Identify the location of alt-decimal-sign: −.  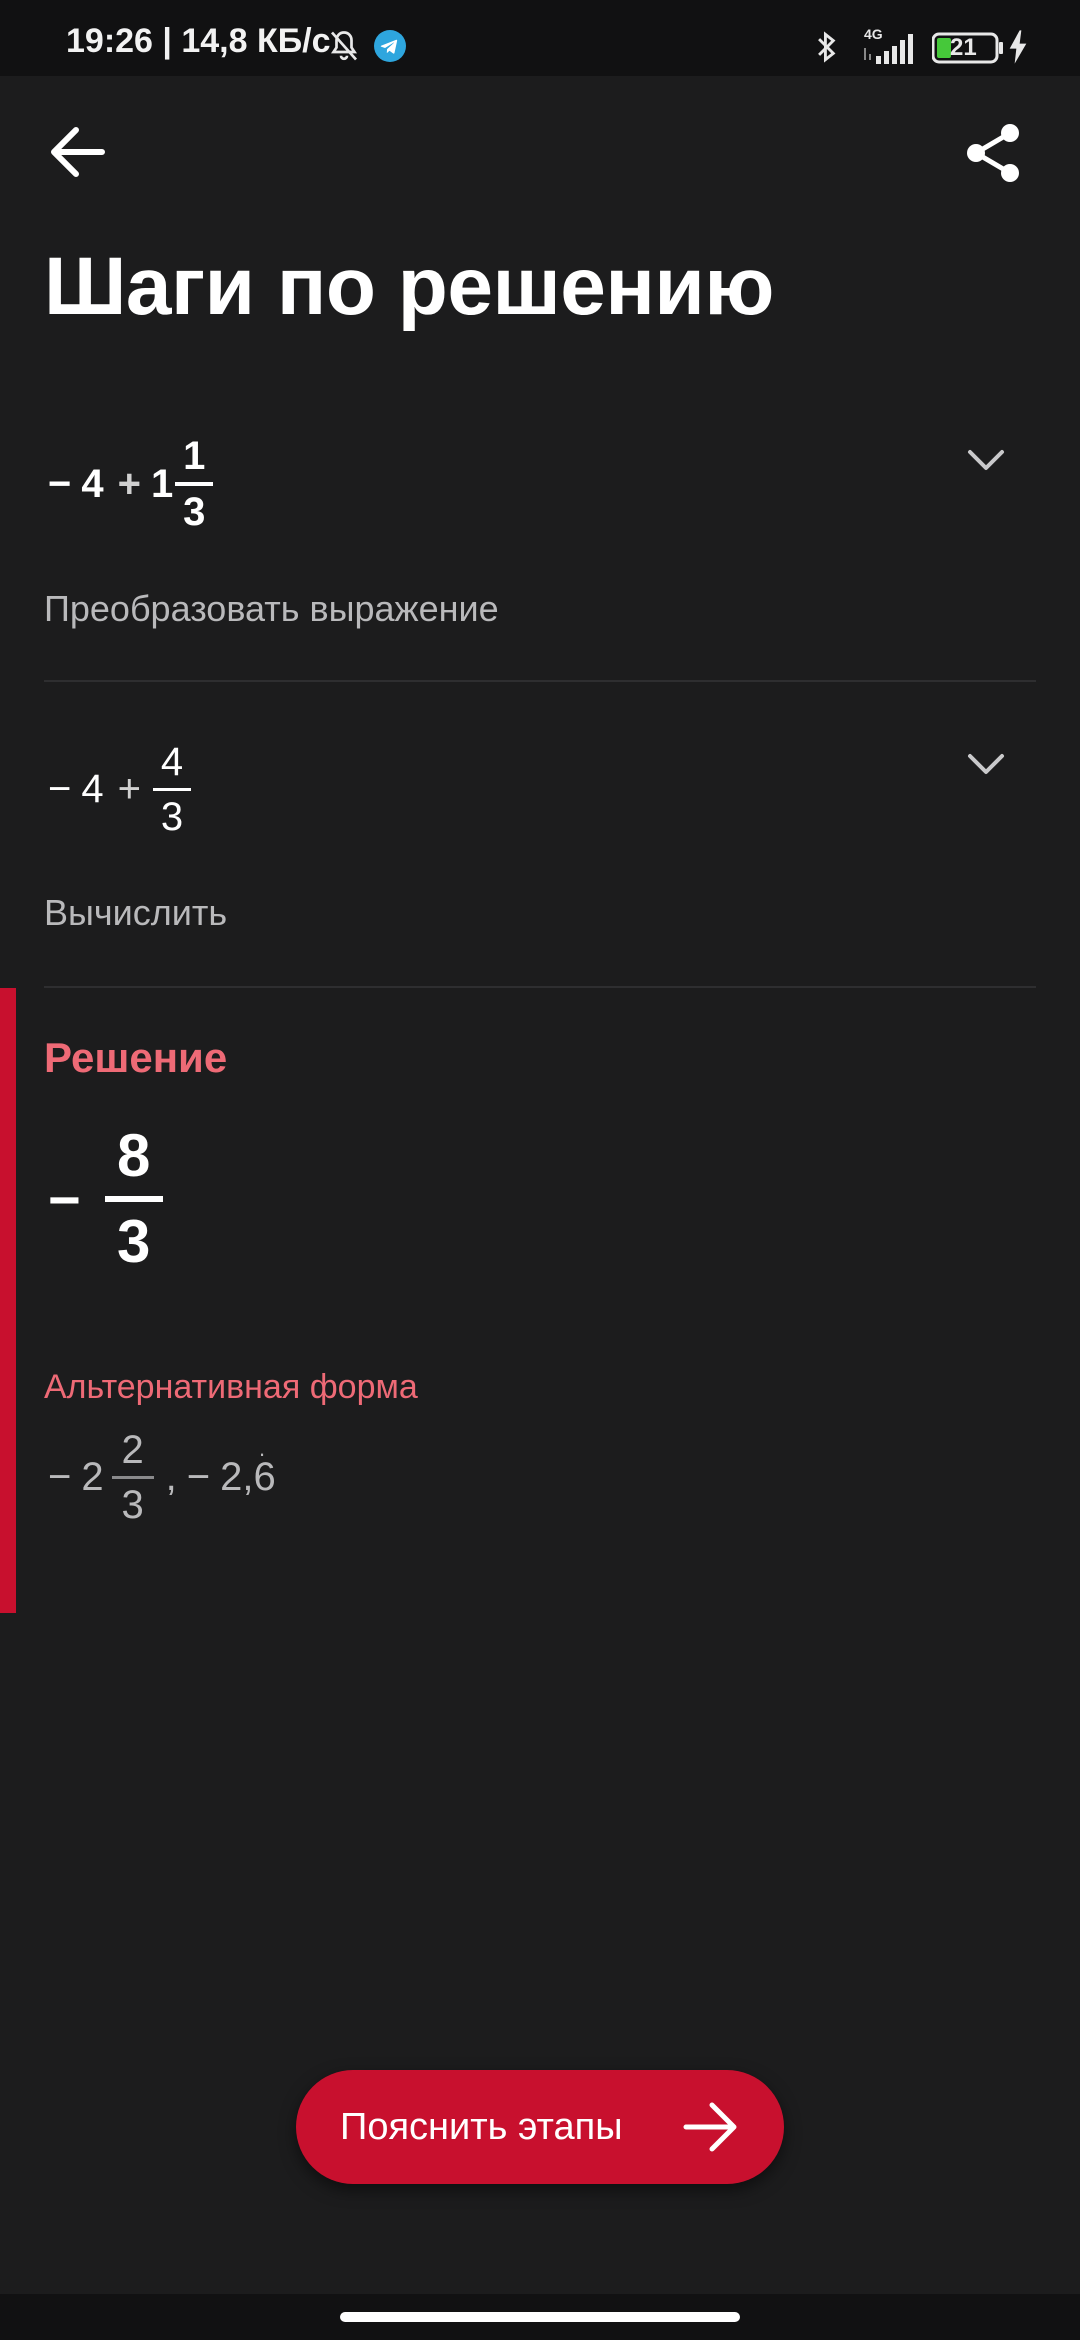
(198, 1477).